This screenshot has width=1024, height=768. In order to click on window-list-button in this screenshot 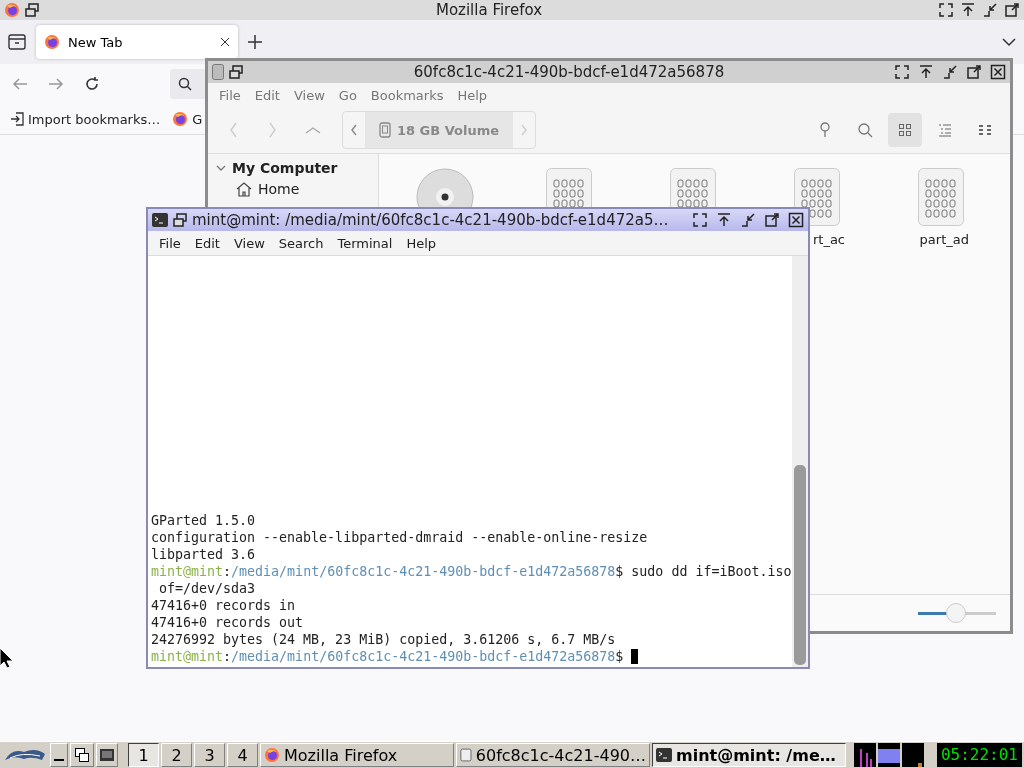, I will do `click(82, 755)`.